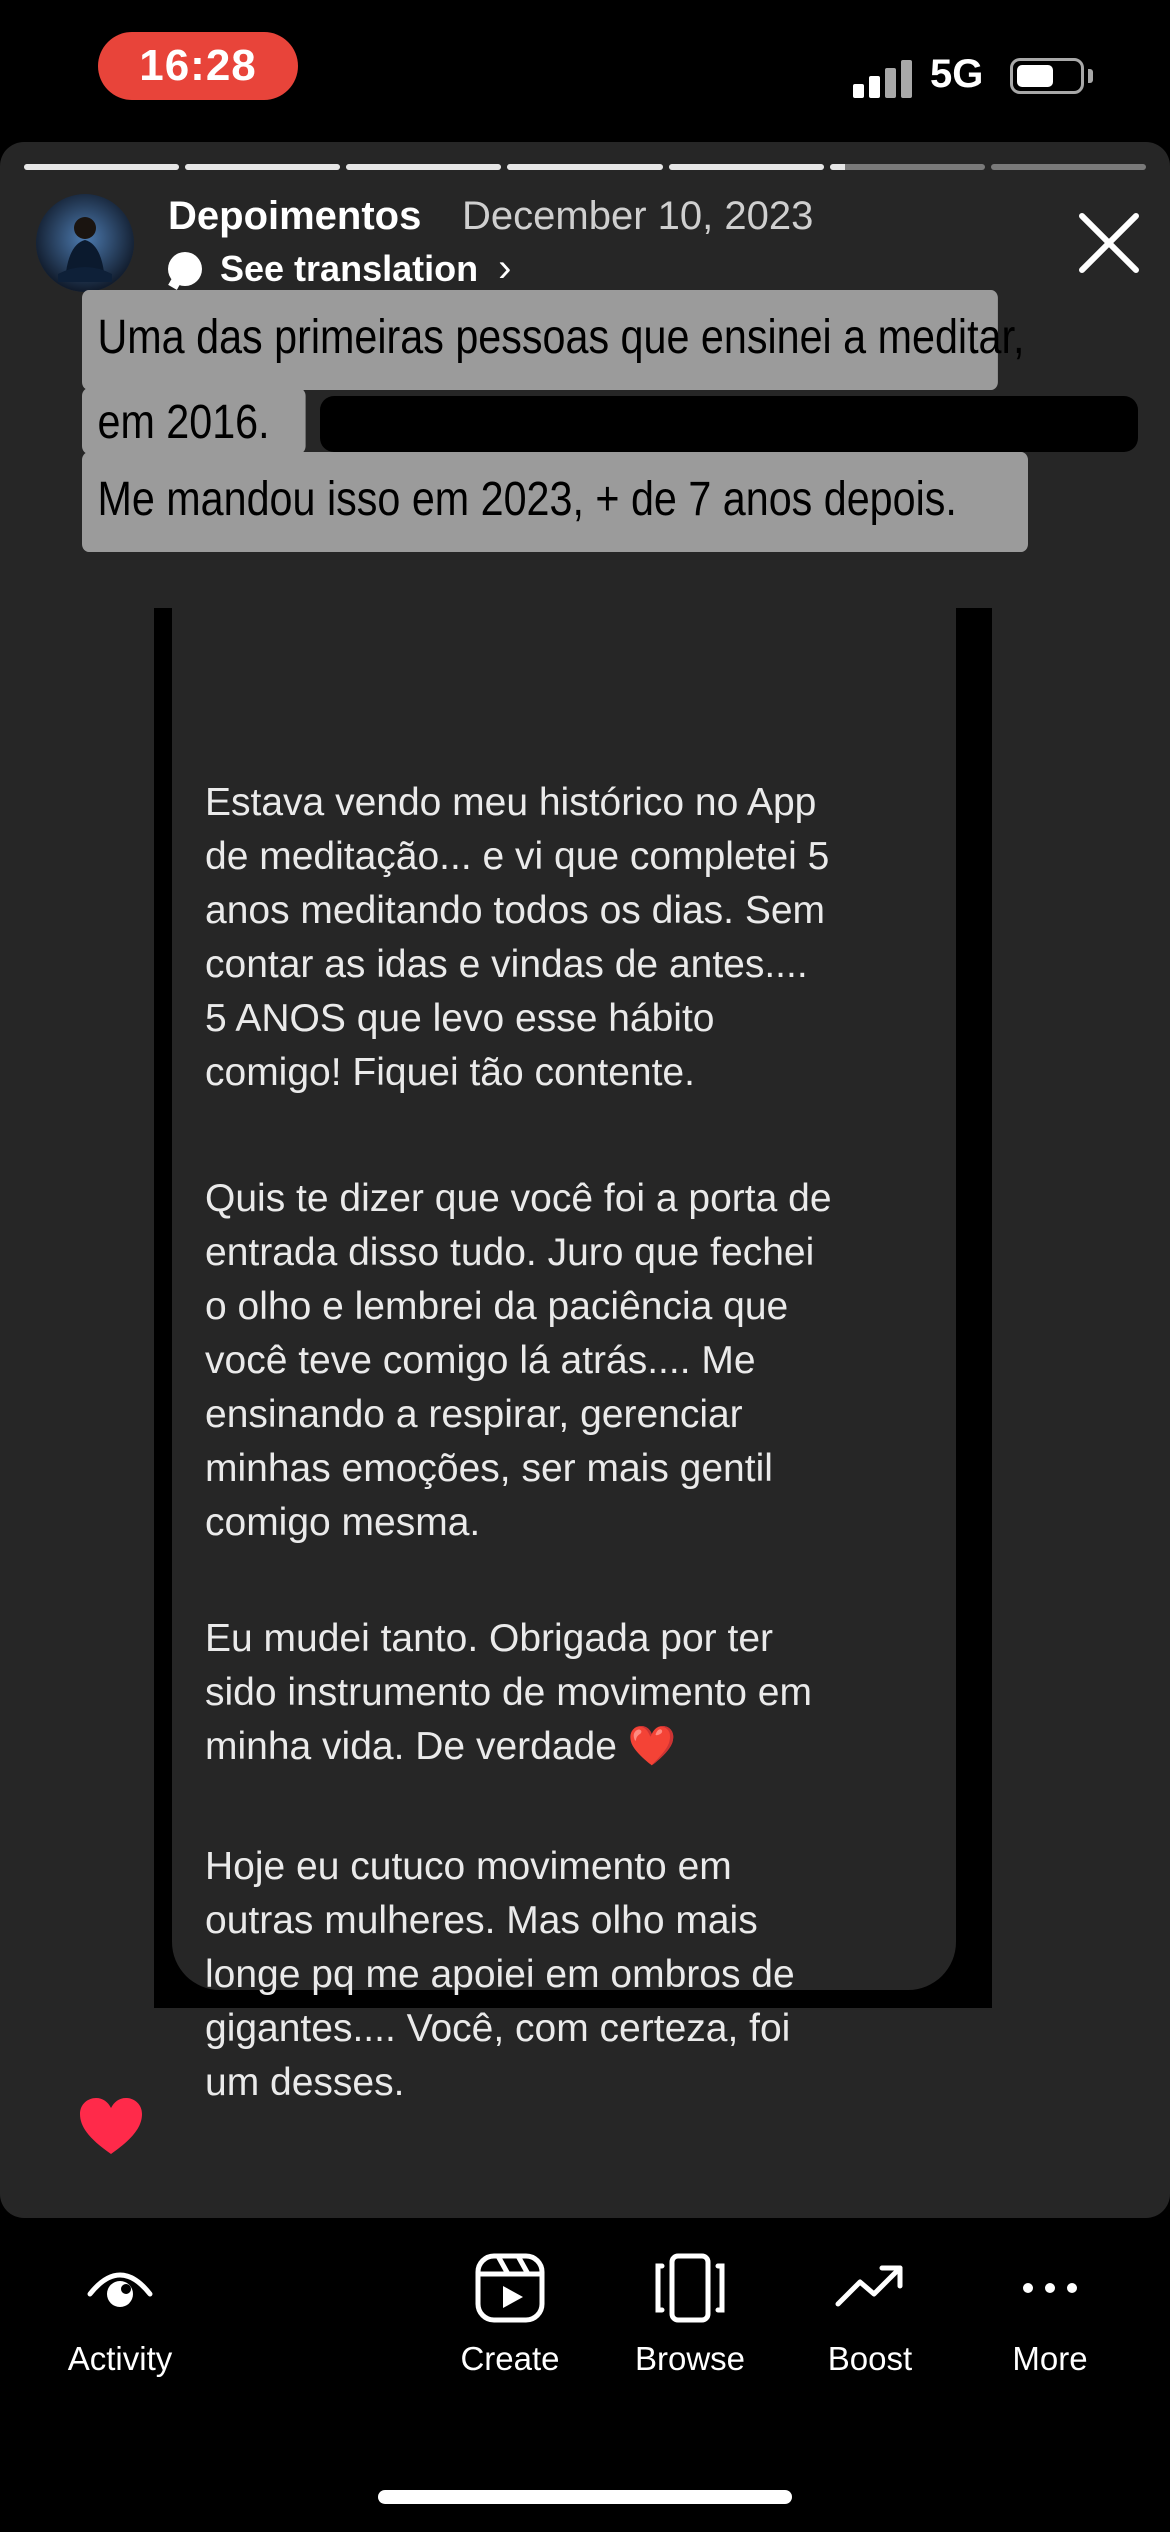 Image resolution: width=1170 pixels, height=2532 pixels. I want to click on eye-icon, so click(120, 2289).